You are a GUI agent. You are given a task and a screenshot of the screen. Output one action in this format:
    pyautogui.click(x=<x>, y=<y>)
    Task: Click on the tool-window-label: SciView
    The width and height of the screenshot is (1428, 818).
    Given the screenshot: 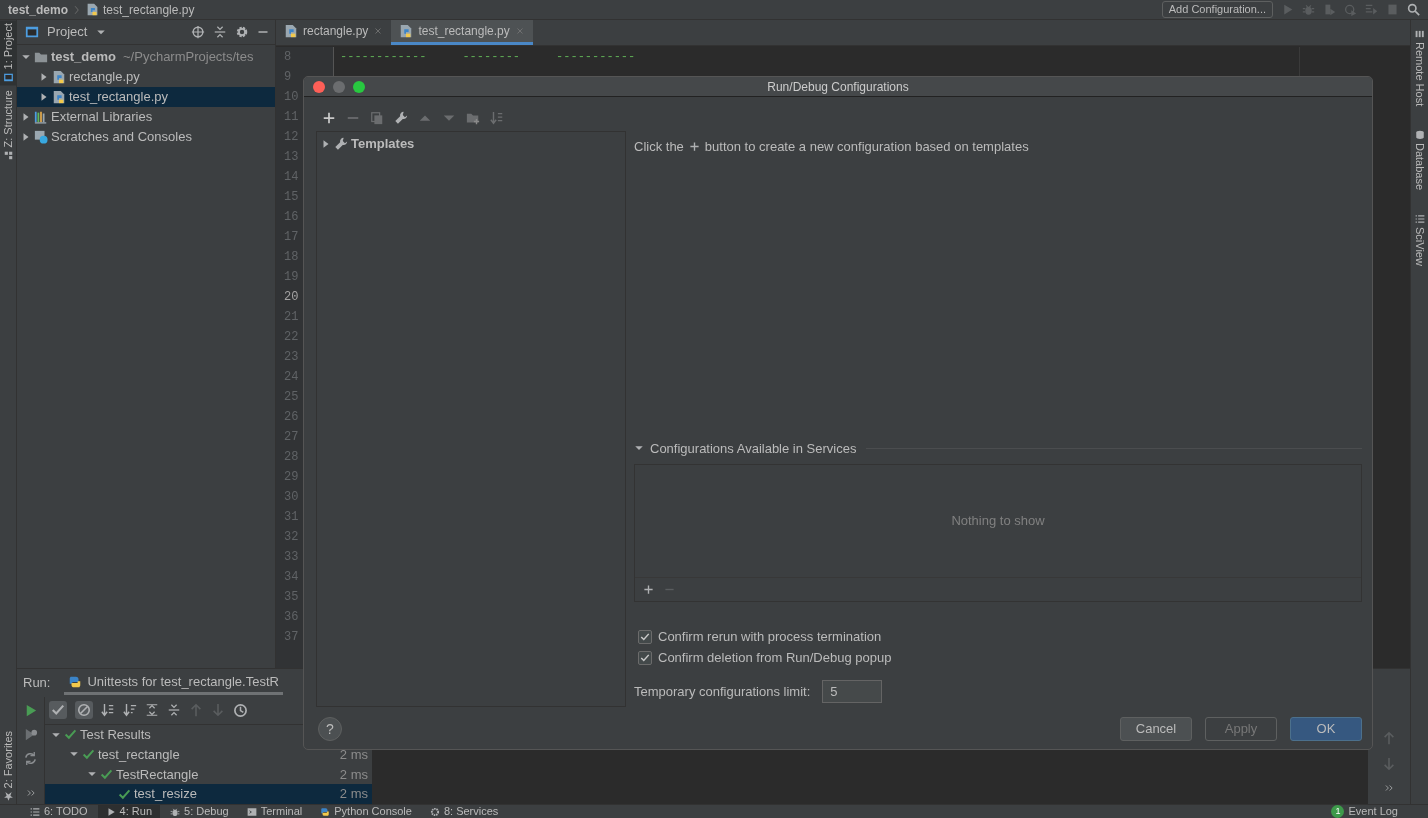 What is the action you would take?
    pyautogui.click(x=1419, y=247)
    